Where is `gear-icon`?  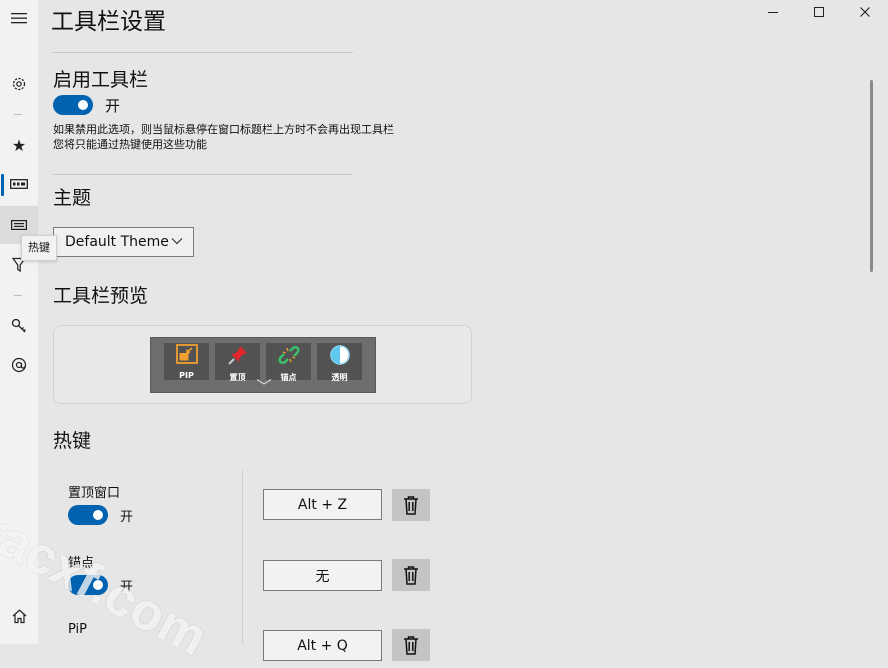
gear-icon is located at coordinates (19, 84).